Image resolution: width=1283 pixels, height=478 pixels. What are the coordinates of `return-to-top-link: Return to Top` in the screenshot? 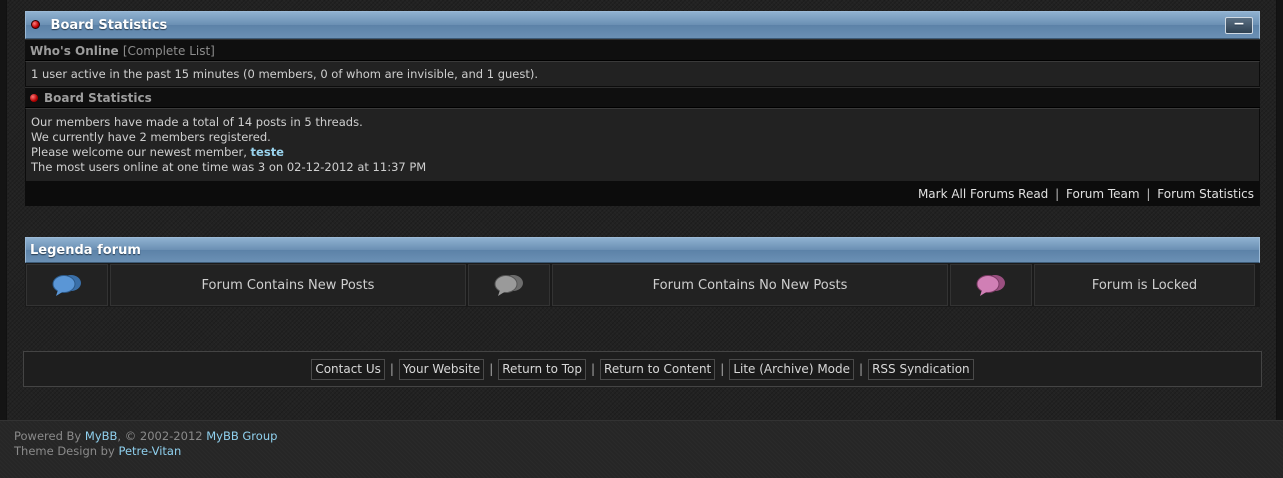 It's located at (542, 369).